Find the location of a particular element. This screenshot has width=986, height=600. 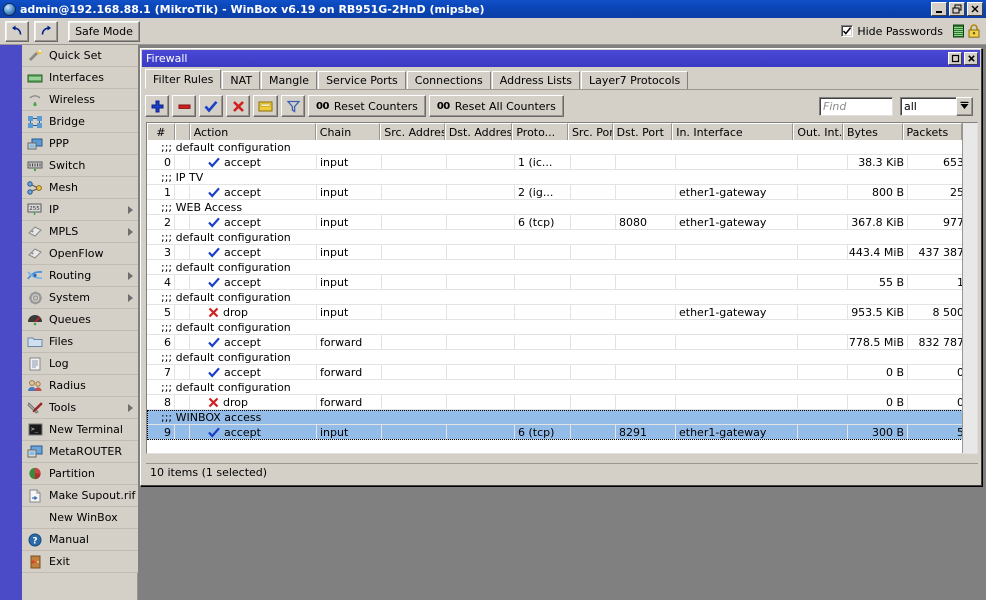

sidebar-item-interfaces: Interfaces is located at coordinates (80, 78).